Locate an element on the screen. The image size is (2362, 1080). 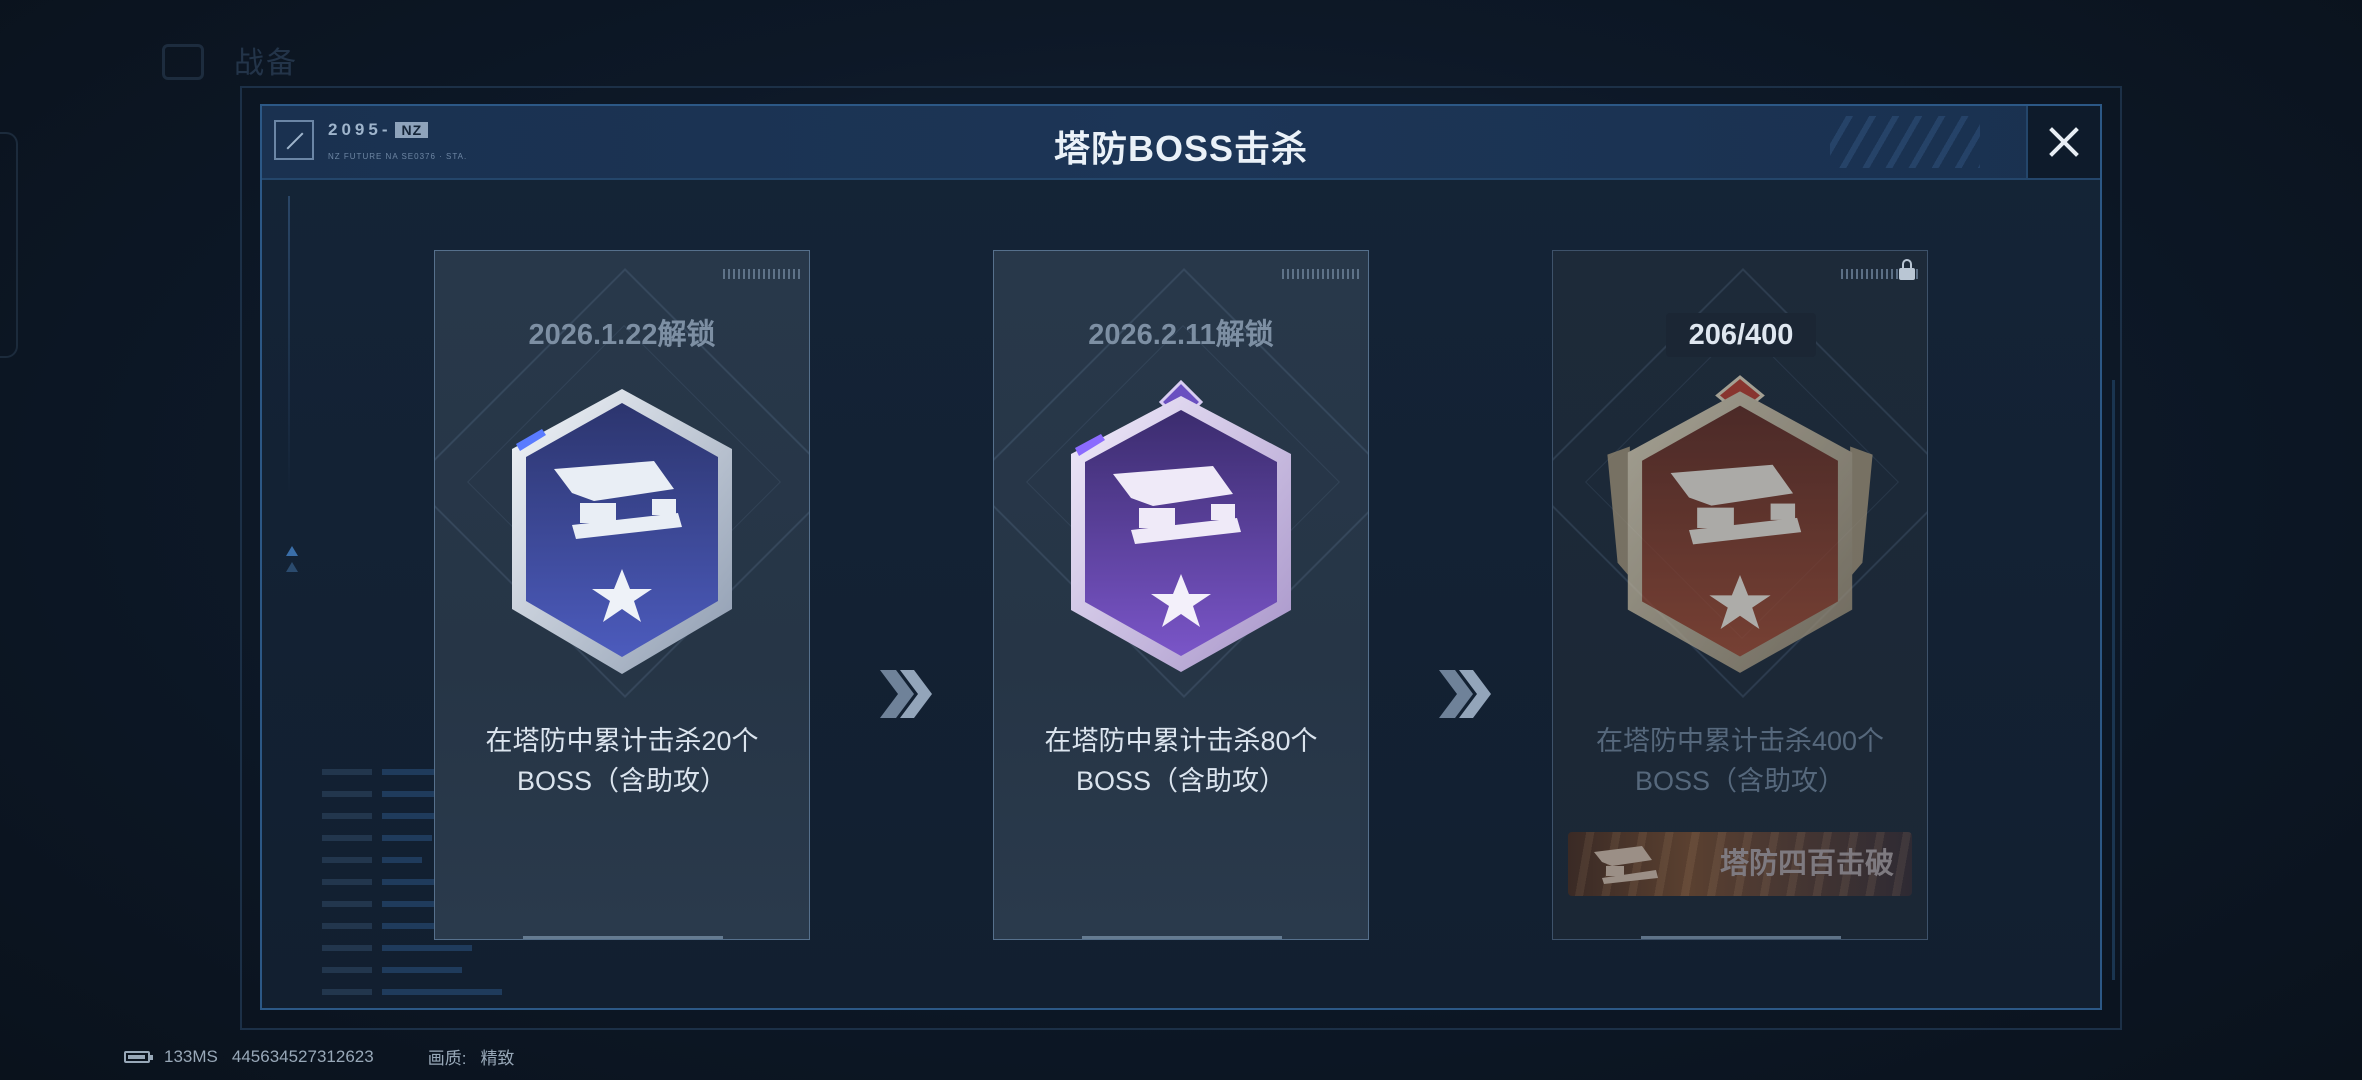
player-id: 445634527312623 is located at coordinates (302, 1056).